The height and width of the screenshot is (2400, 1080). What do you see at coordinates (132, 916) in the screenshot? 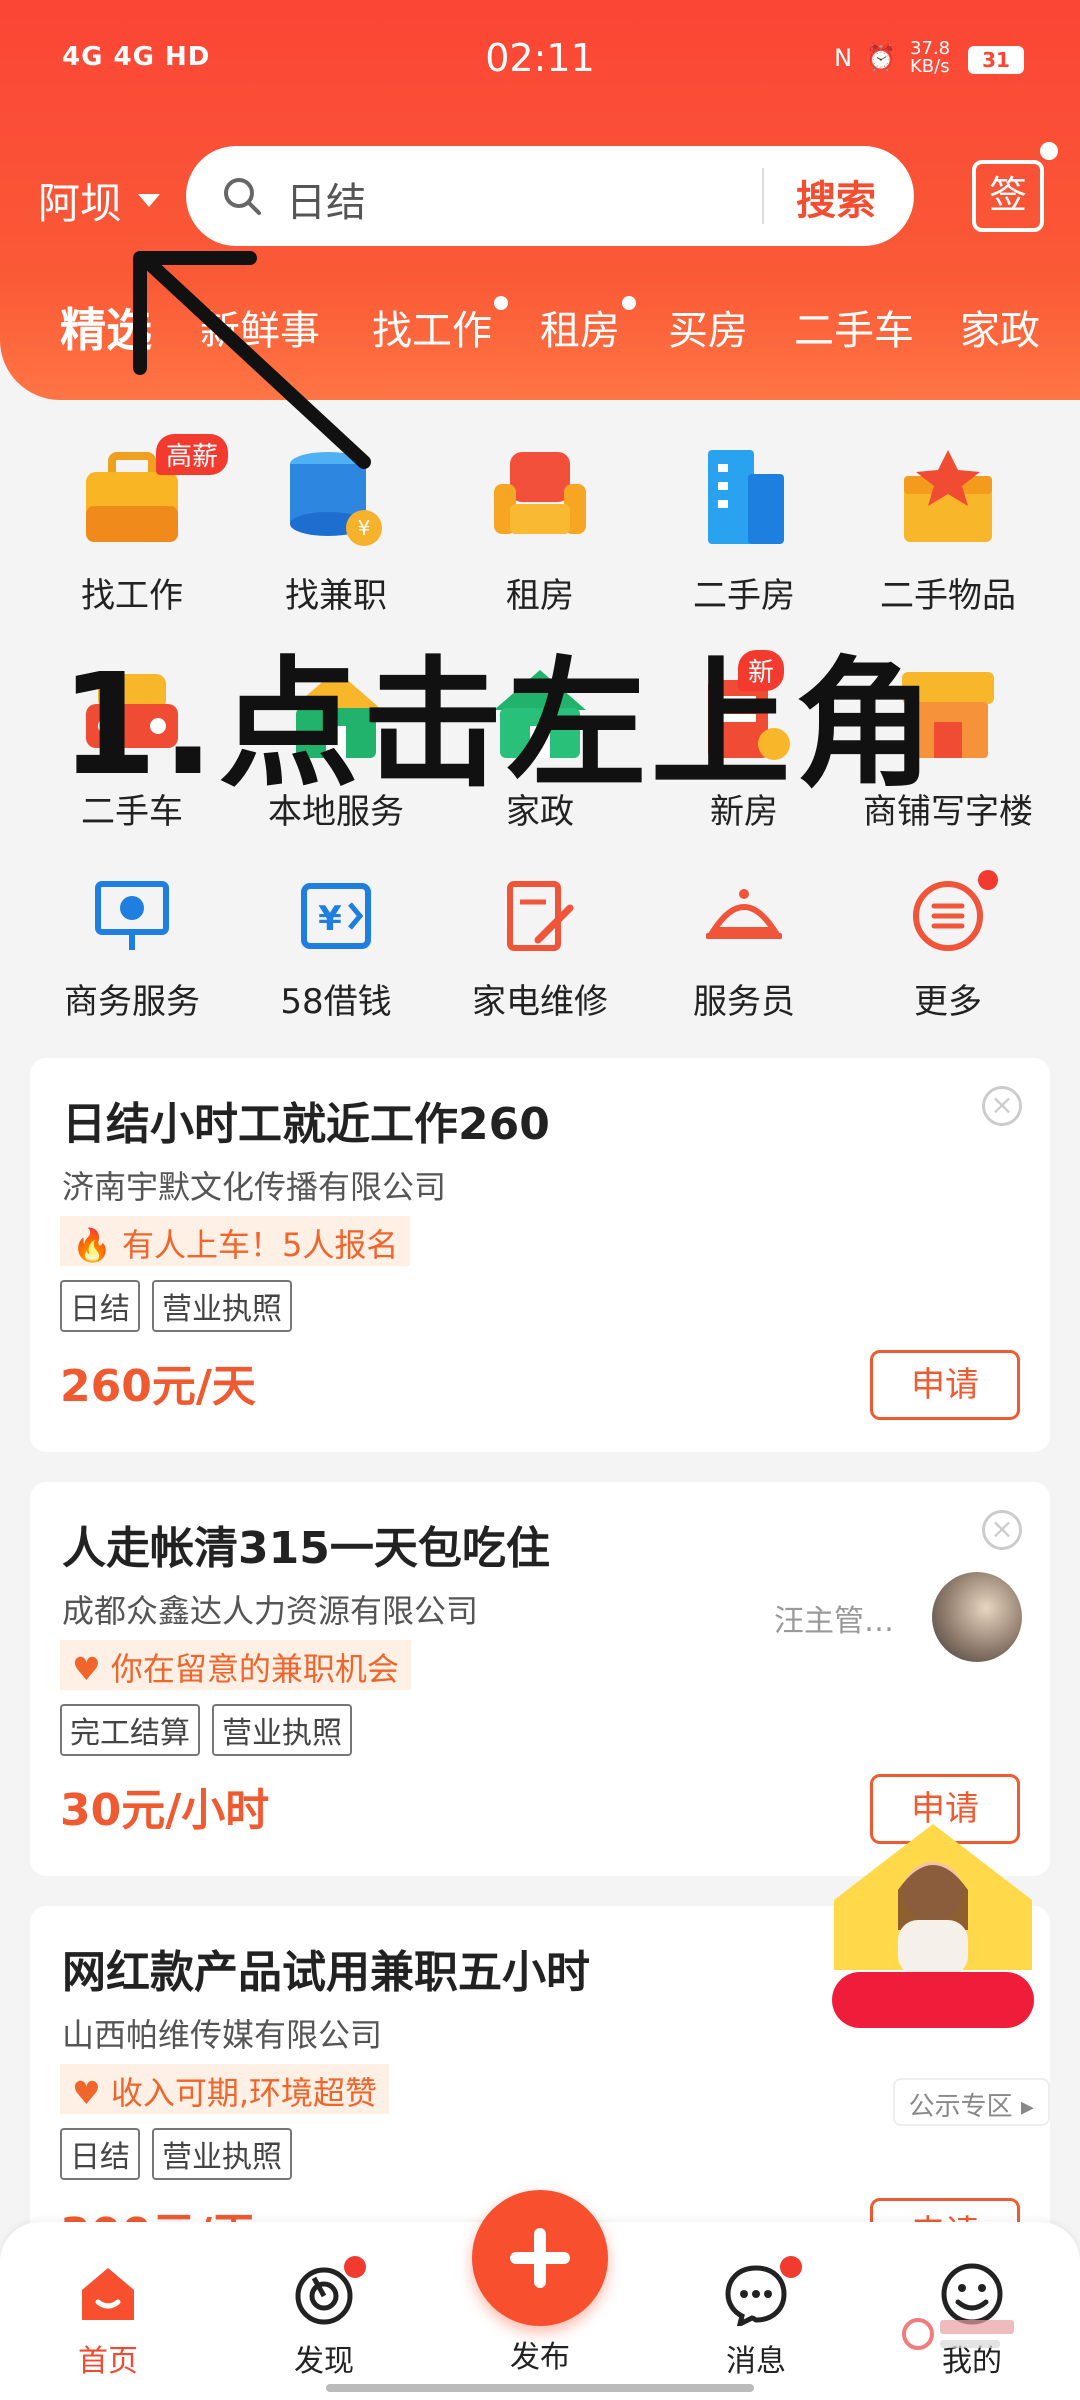
I see `presentation-icon` at bounding box center [132, 916].